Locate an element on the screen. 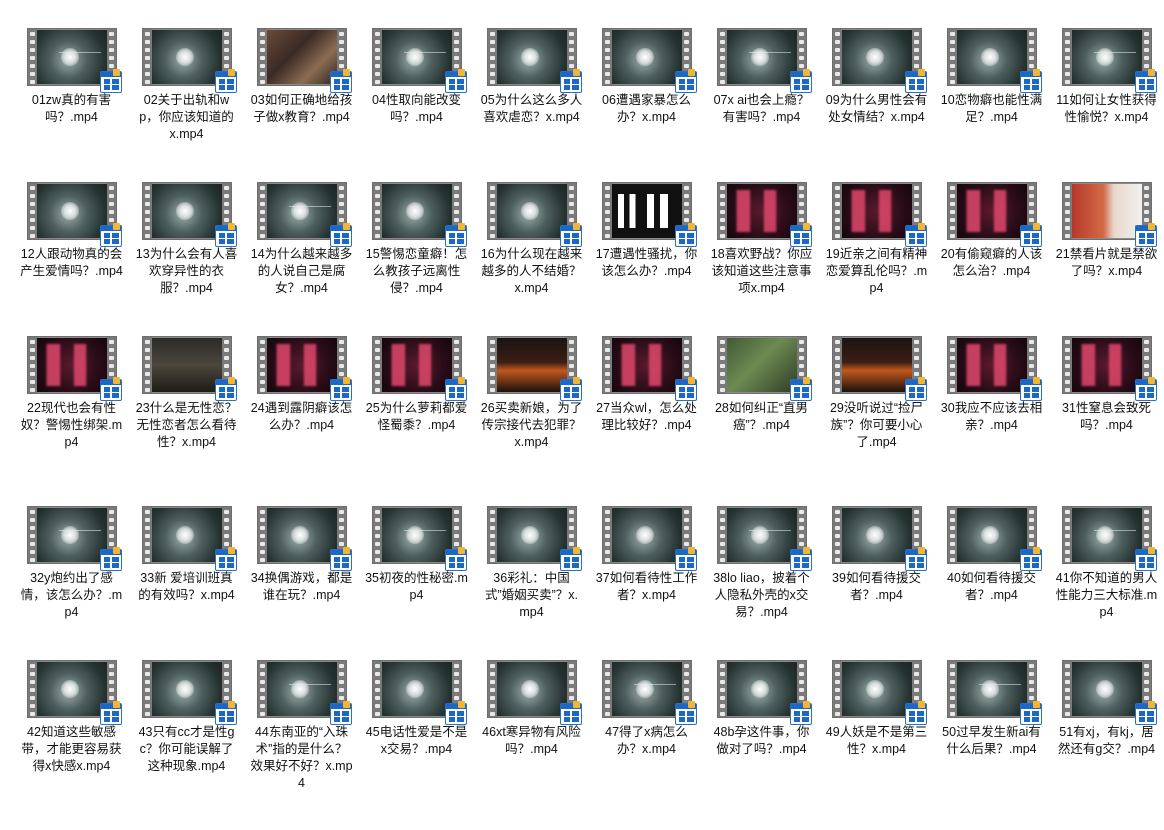 The image size is (1164, 830). file-name: 51有xj，有kj，居然还有g交？.mp4 is located at coordinates (1106, 741).